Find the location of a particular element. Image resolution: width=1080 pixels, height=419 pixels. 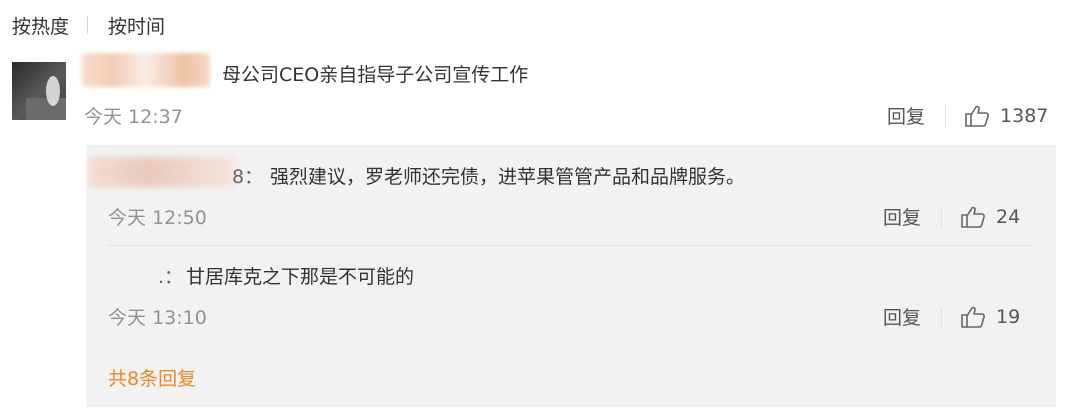

like-button: 1387 is located at coordinates (1006, 116).